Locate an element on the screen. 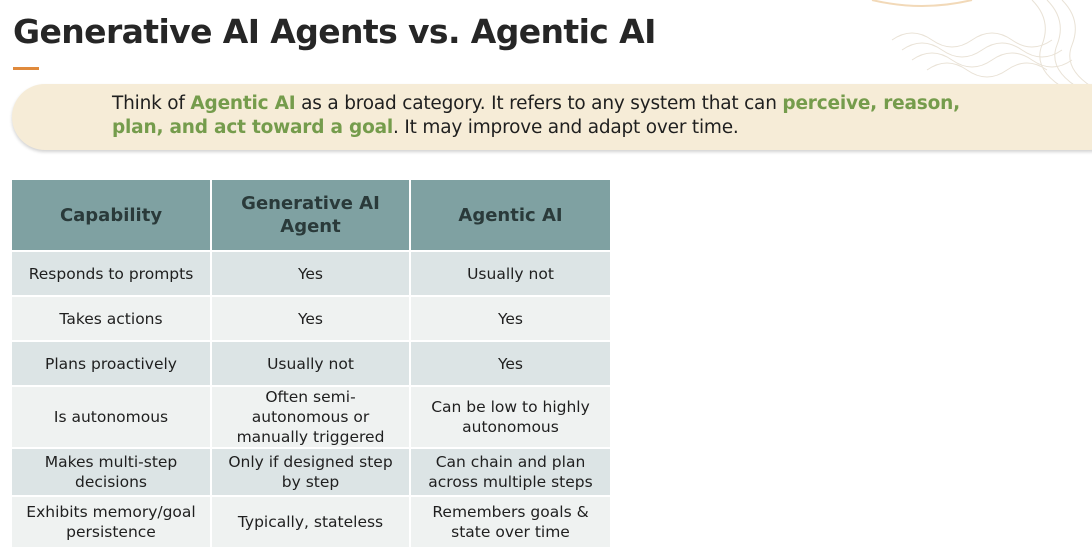 The image size is (1092, 549). cell-generative-ai-agent: Usually not is located at coordinates (311, 364).